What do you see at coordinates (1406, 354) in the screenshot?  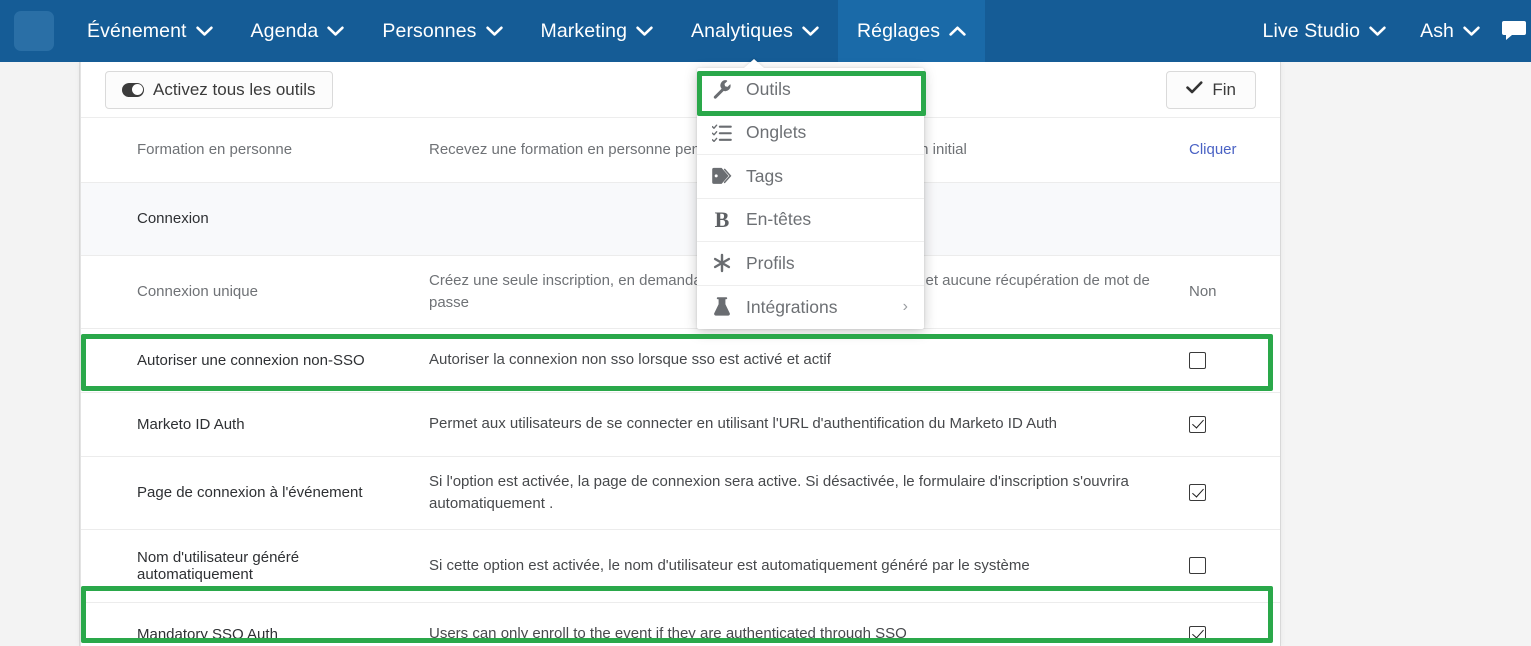 I see `right-gutter` at bounding box center [1406, 354].